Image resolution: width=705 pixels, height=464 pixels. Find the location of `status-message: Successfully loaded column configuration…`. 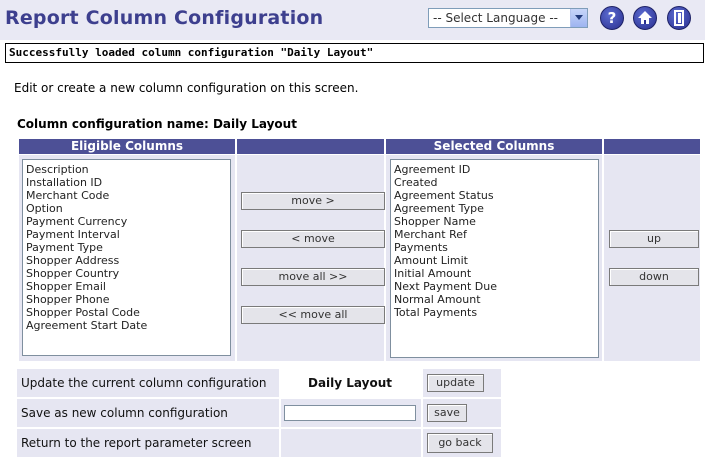

status-message: Successfully loaded column configuration… is located at coordinates (354, 53).